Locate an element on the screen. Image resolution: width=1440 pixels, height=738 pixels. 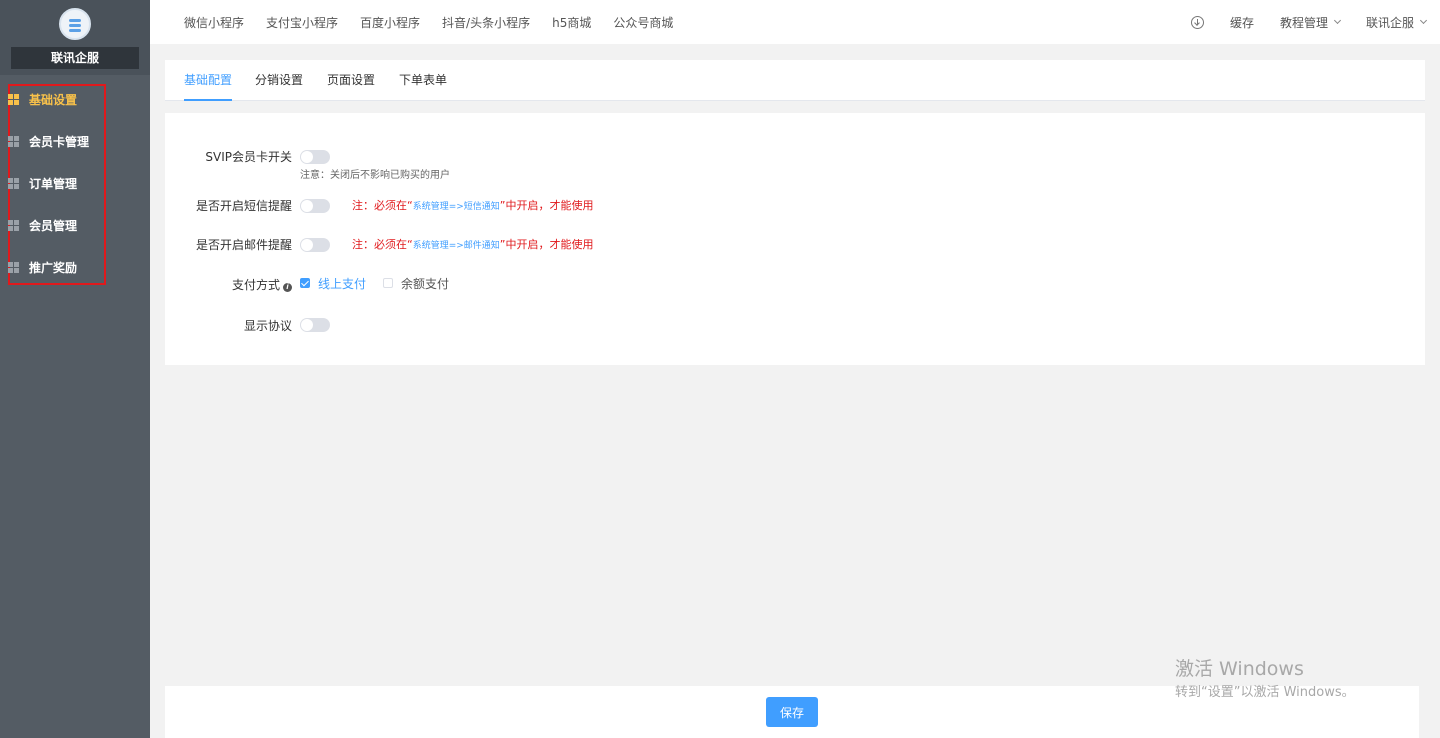
sms-label: 是否开启短信提醒 is located at coordinates (243, 206).